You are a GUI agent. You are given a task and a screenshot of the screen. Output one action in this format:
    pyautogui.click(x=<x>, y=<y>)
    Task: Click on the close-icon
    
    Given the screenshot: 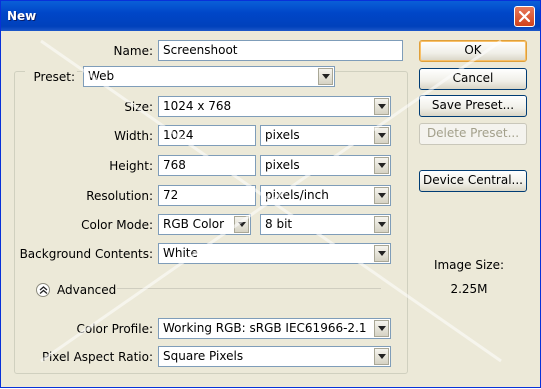 What is the action you would take?
    pyautogui.click(x=524, y=16)
    